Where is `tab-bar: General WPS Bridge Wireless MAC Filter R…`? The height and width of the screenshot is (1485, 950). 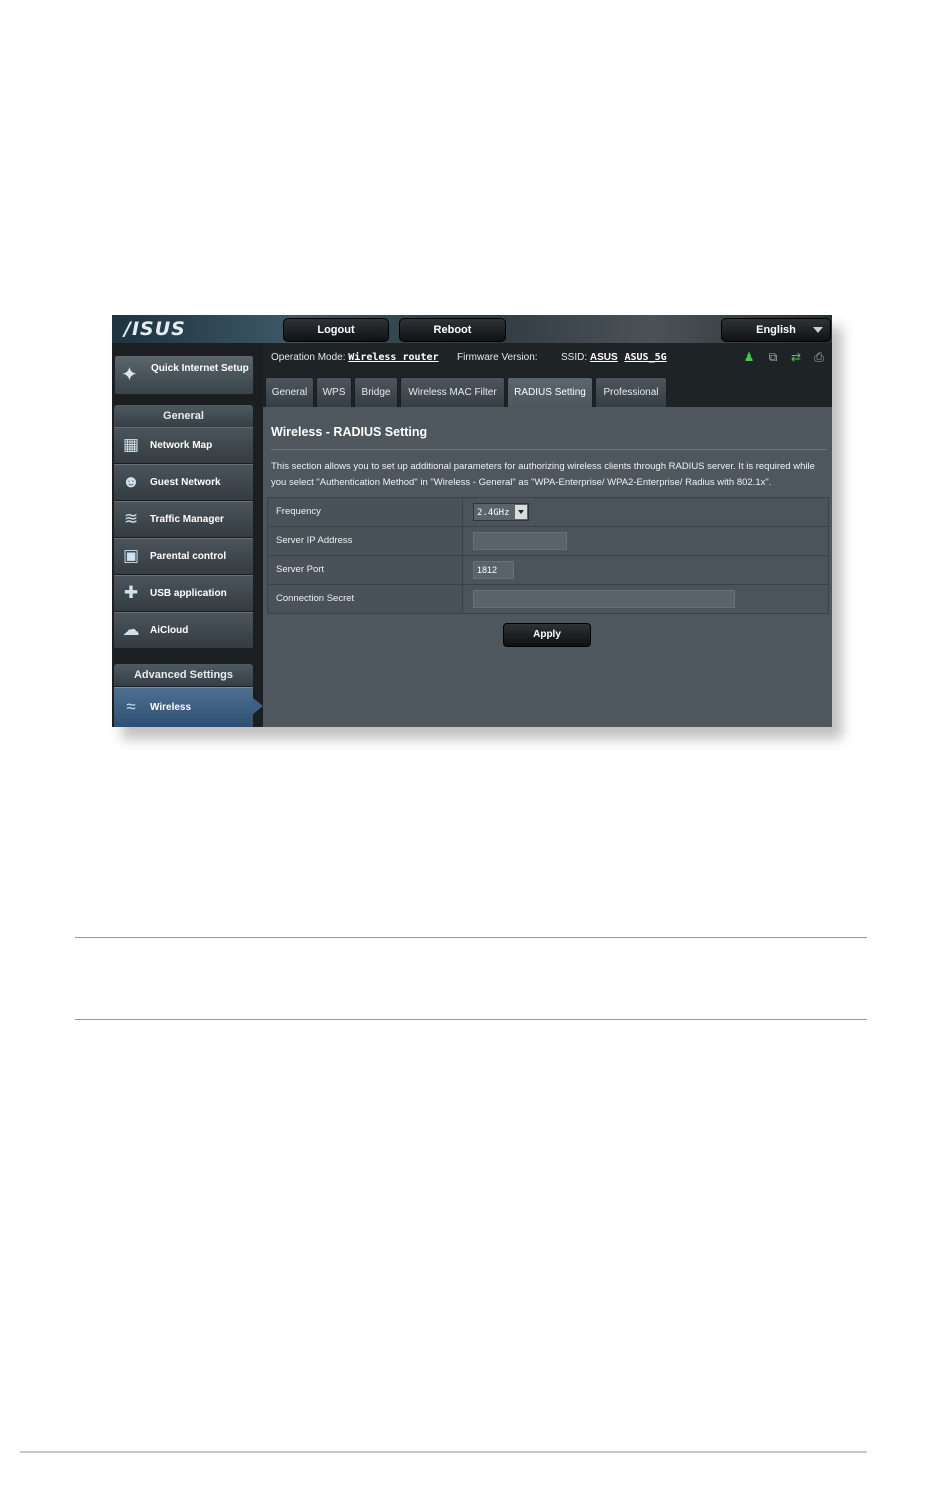
tab-bar: General WPS Bridge Wireless MAC Filter R… is located at coordinates (547, 391).